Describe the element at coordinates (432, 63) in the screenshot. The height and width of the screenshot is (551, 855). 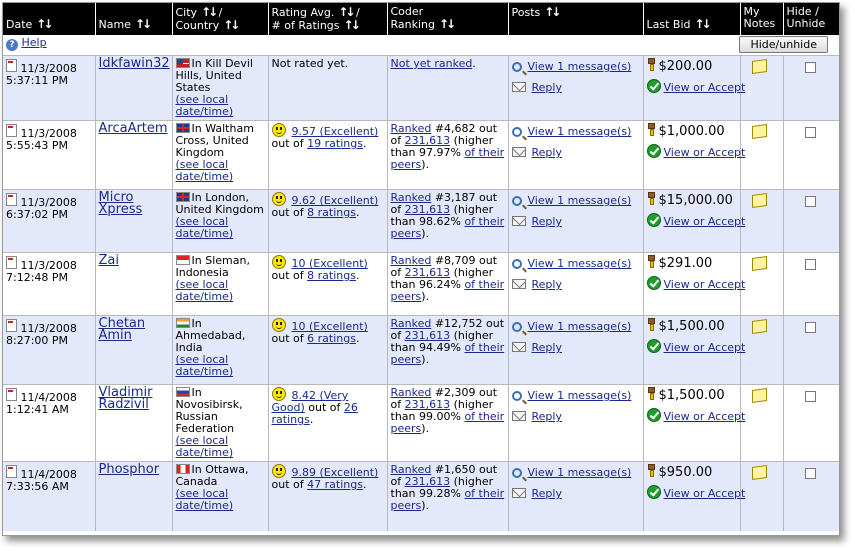
I see `rank-link: Not yet ranked` at that location.